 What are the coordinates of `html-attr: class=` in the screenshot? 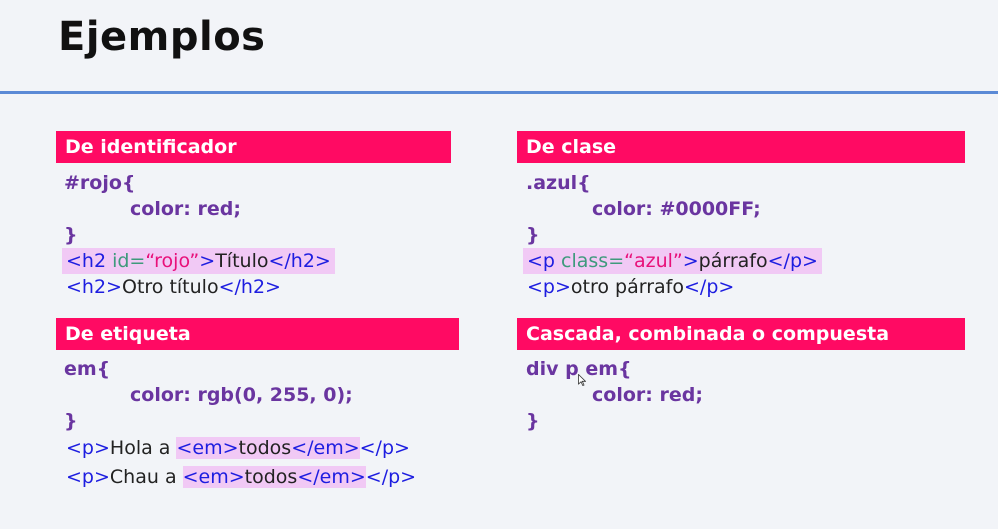 It's located at (593, 261).